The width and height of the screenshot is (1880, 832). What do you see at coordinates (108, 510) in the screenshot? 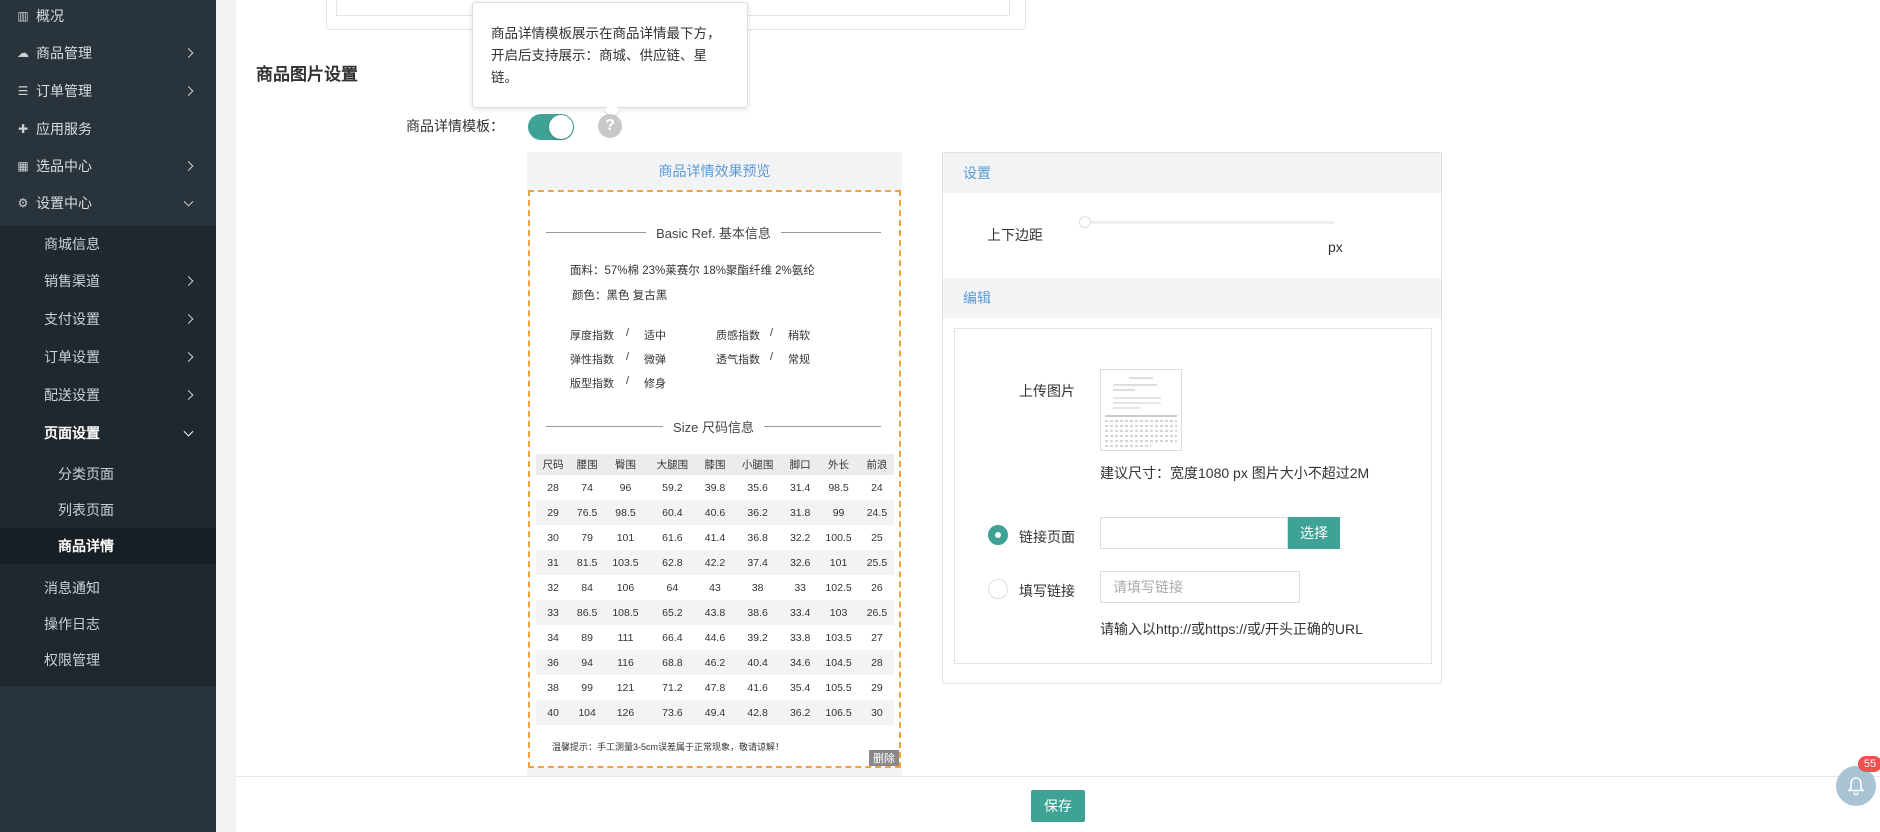
I see `sidebar-item-list-page: 列表页面` at bounding box center [108, 510].